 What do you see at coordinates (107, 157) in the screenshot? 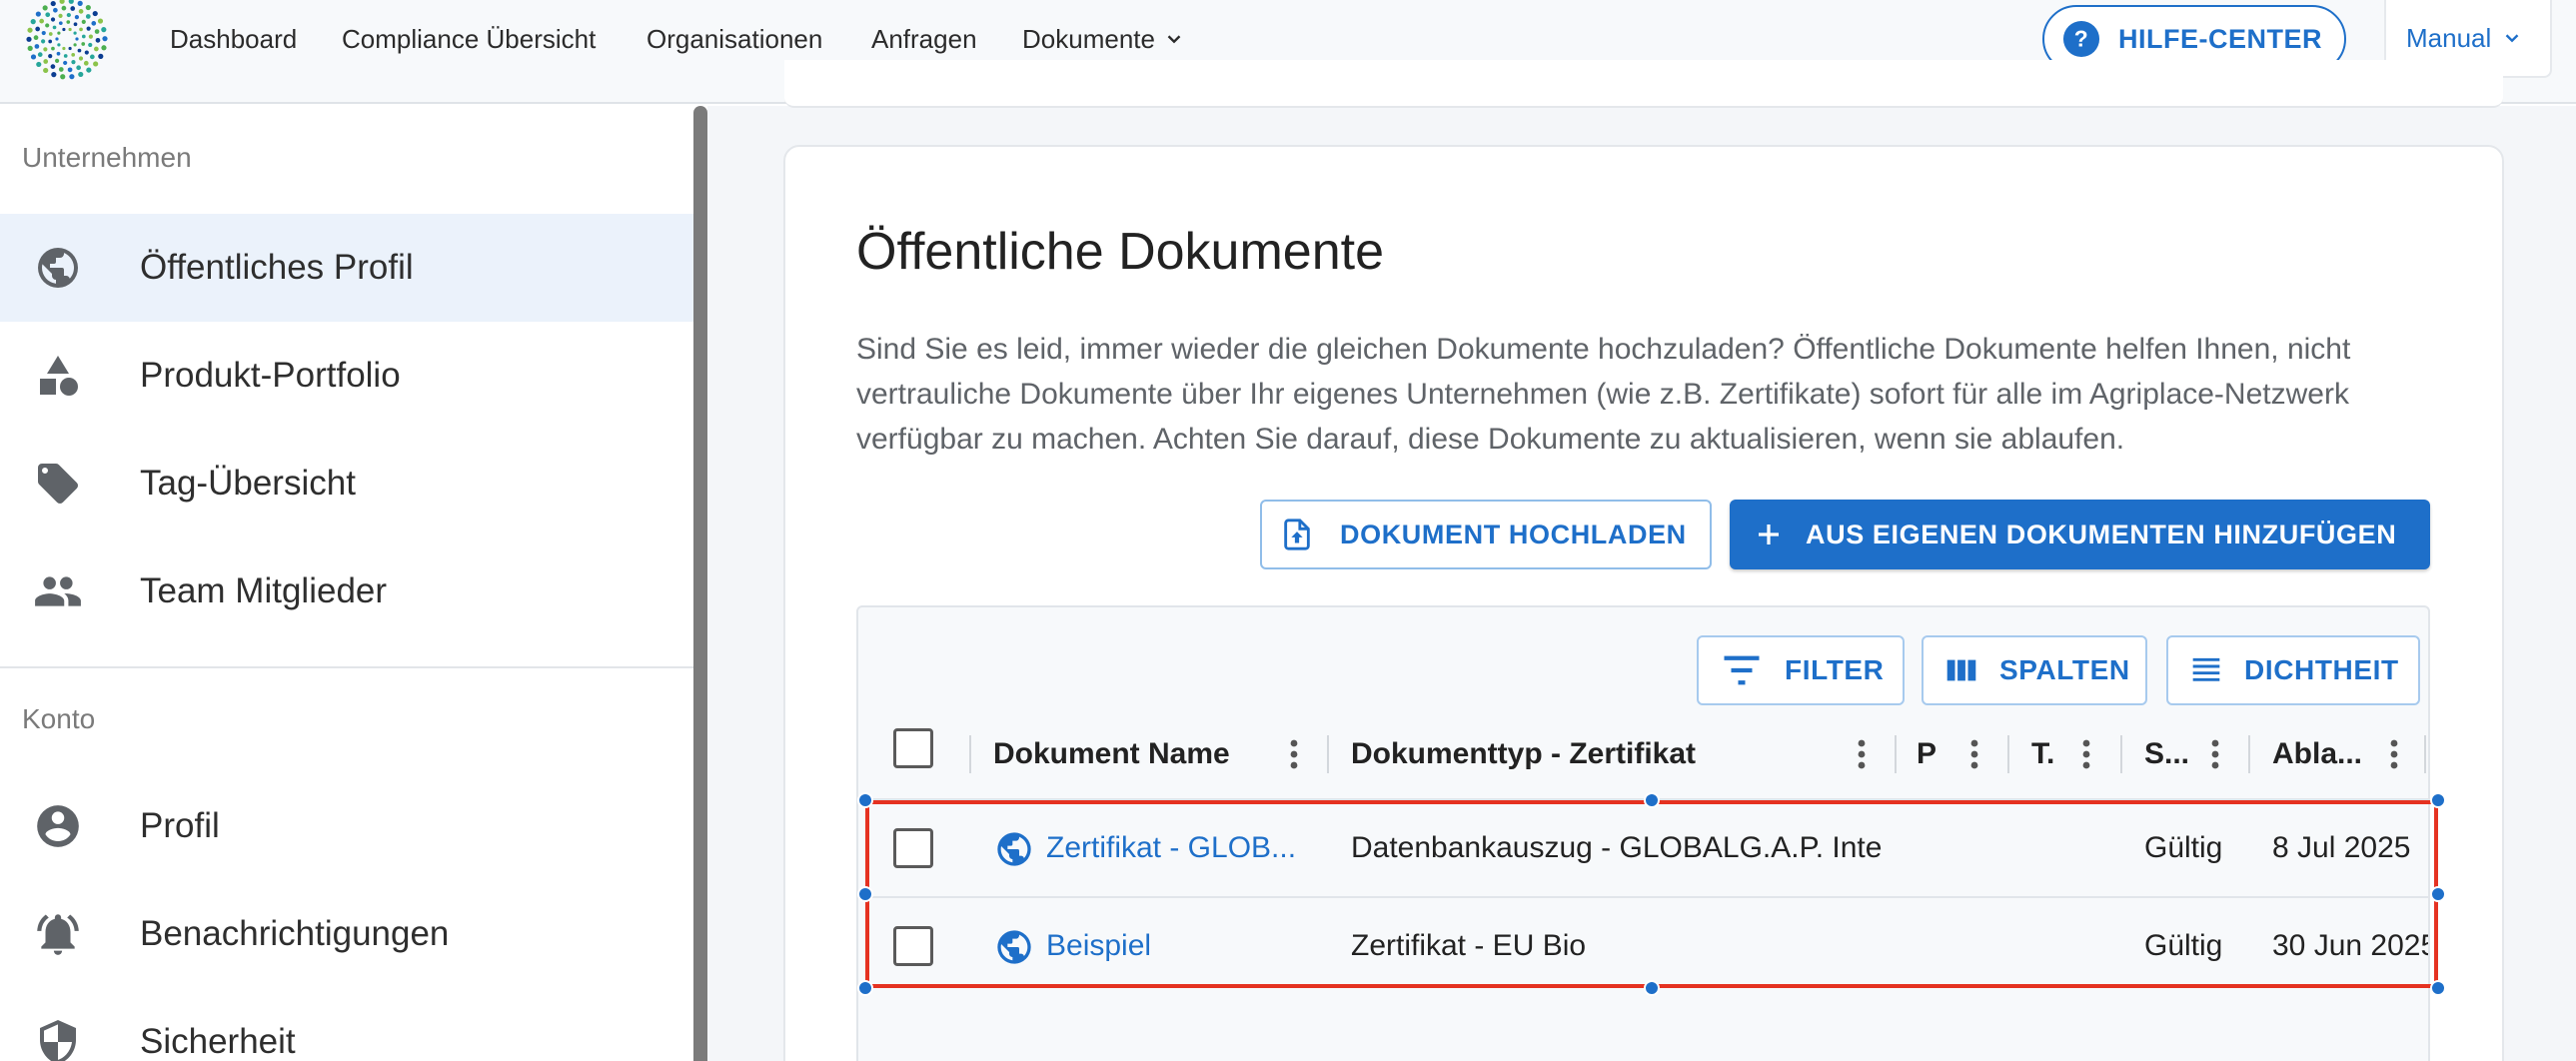
I see `sidebar-section-company: Unternehmen` at bounding box center [107, 157].